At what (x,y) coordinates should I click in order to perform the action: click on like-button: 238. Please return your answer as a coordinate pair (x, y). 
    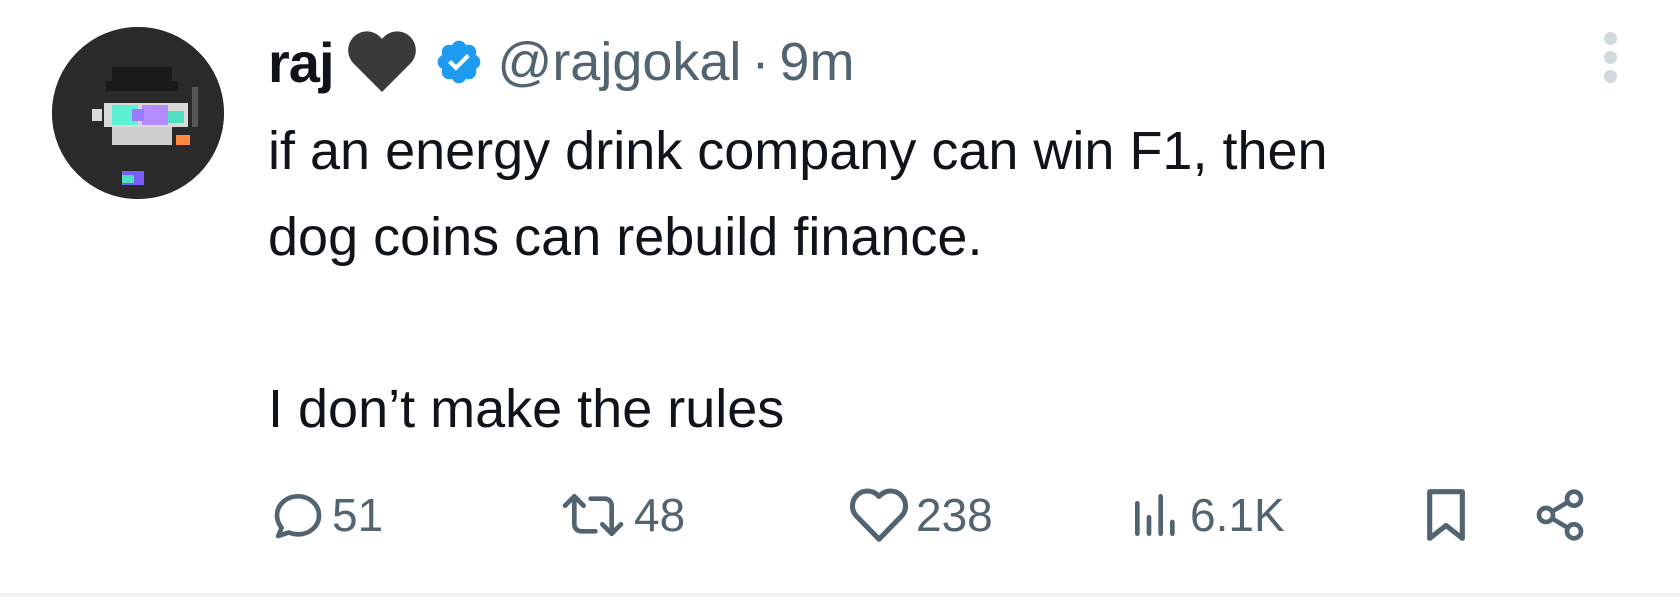
    Looking at the image, I should click on (920, 515).